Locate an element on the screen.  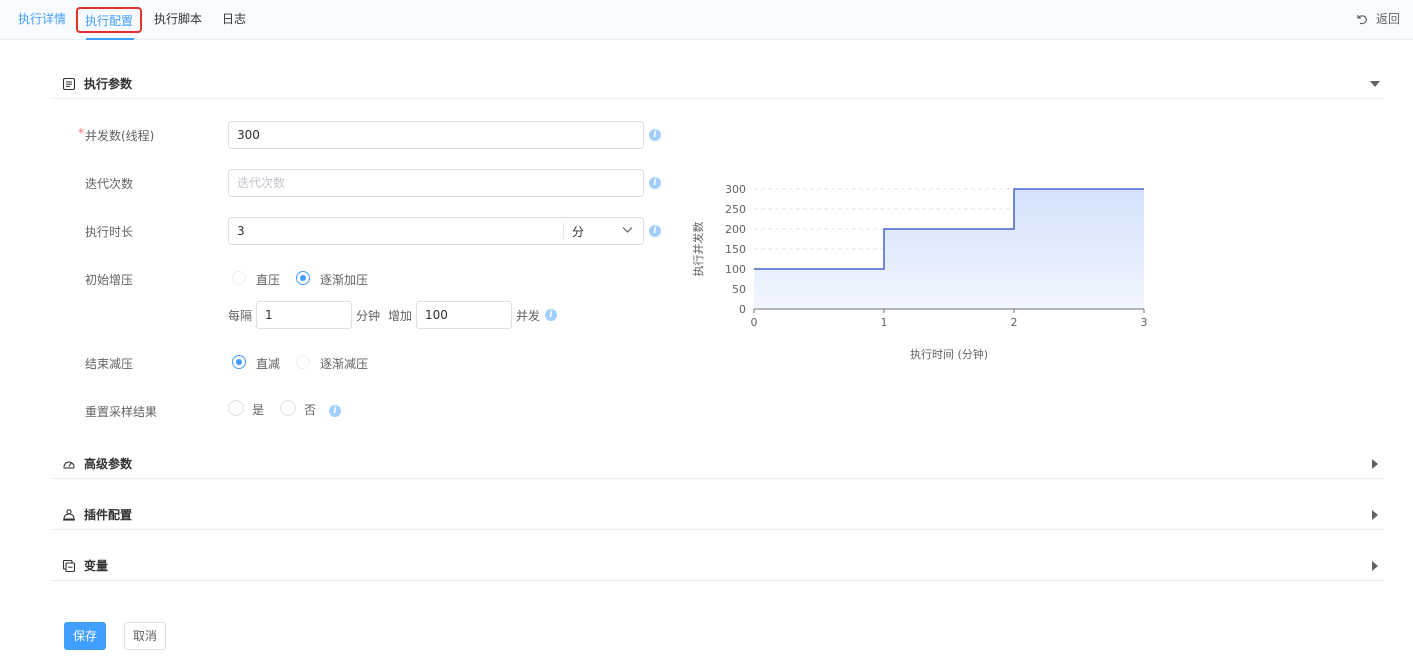
reset-yes-radio is located at coordinates (236, 408).